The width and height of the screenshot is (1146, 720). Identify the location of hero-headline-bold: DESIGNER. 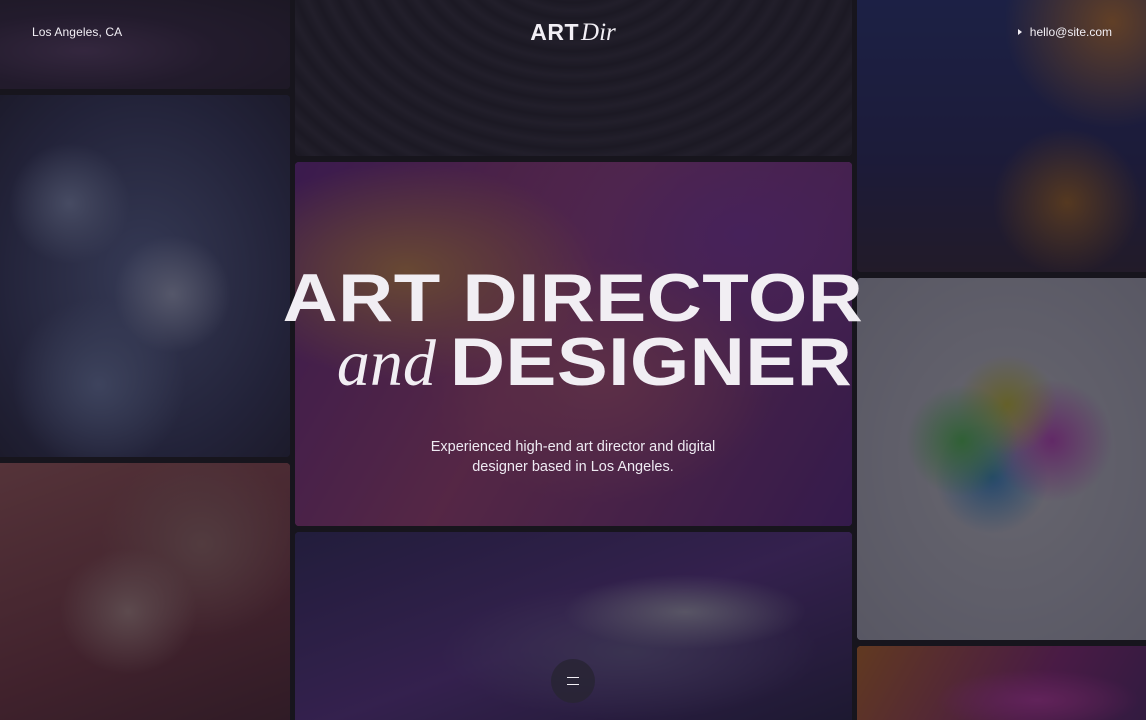
(651, 362).